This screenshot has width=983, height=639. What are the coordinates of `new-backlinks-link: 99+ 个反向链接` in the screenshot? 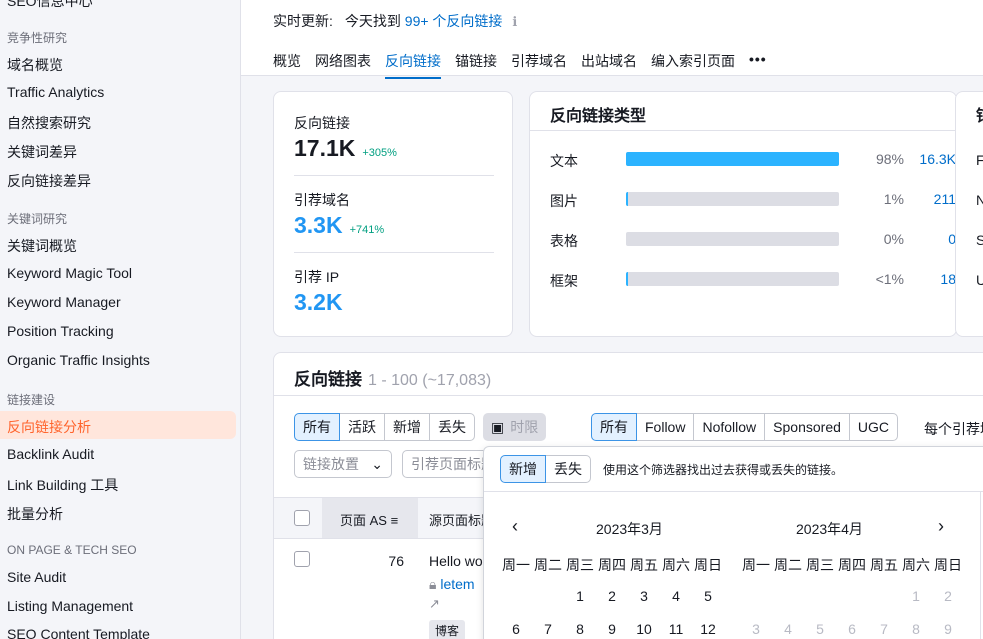 It's located at (454, 21).